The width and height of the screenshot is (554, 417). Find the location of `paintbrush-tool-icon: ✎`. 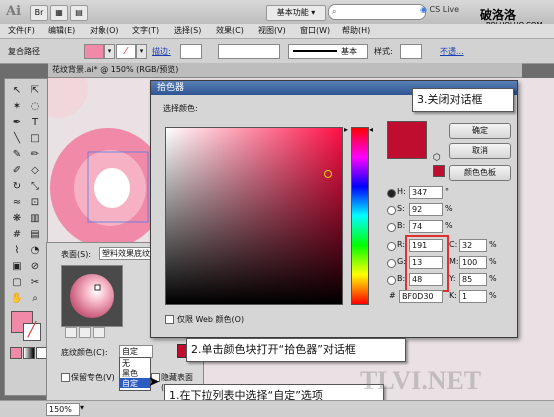

paintbrush-tool-icon: ✎ is located at coordinates (17, 155).